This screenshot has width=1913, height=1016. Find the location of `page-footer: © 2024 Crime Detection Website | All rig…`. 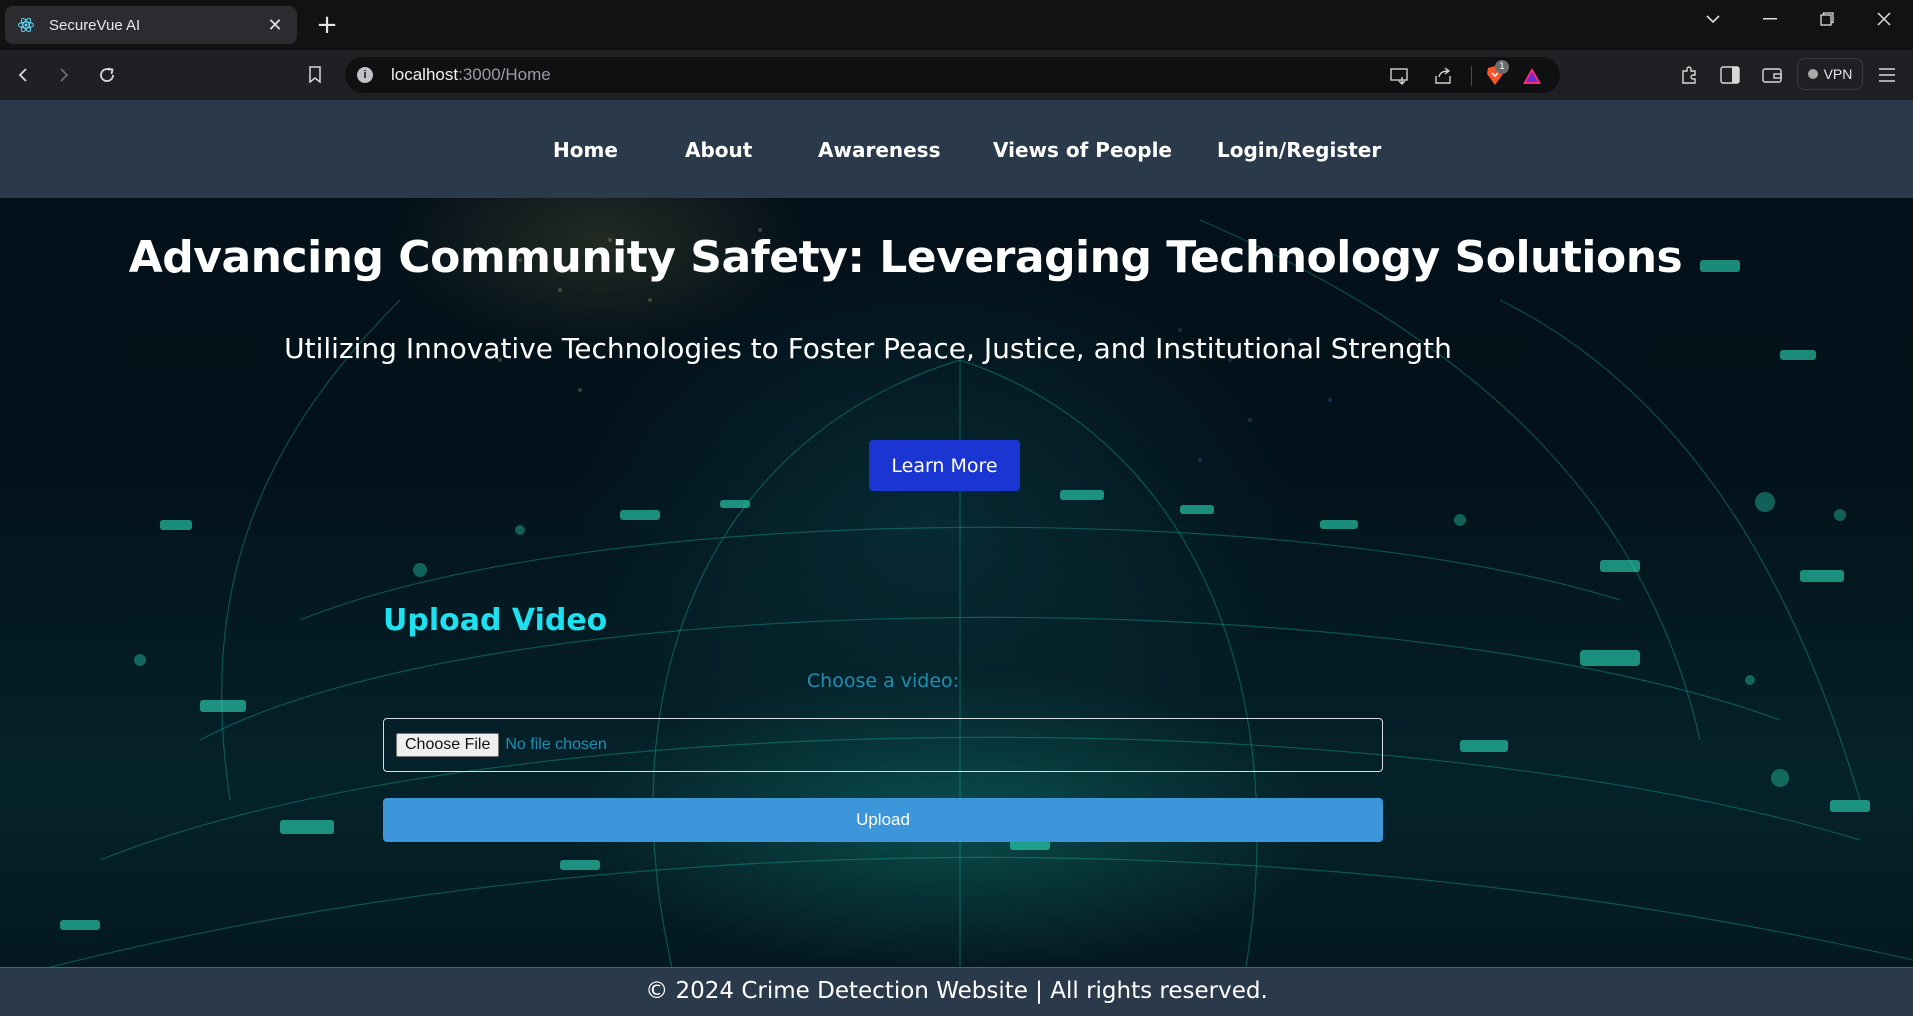

page-footer: © 2024 Crime Detection Website | All rig… is located at coordinates (956, 991).